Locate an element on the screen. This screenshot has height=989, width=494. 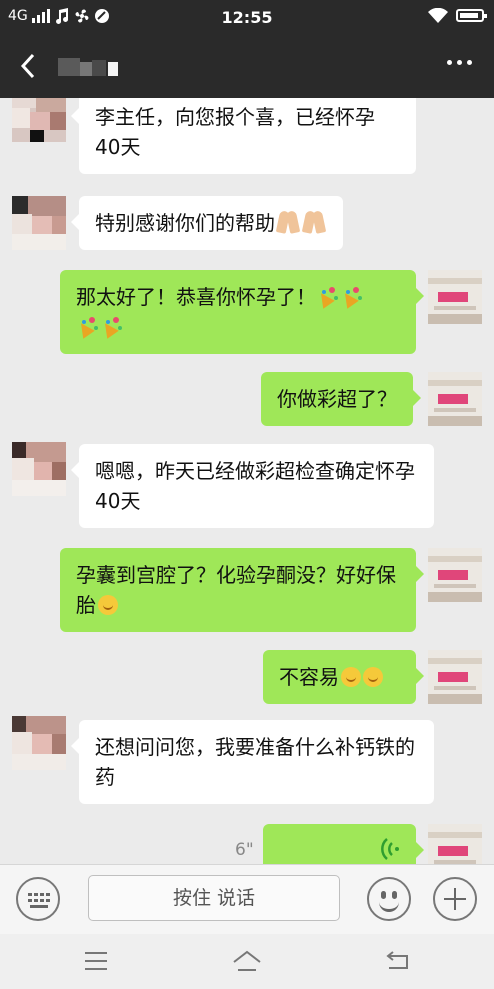
back-arrow-icon is located at coordinates (29, 66).